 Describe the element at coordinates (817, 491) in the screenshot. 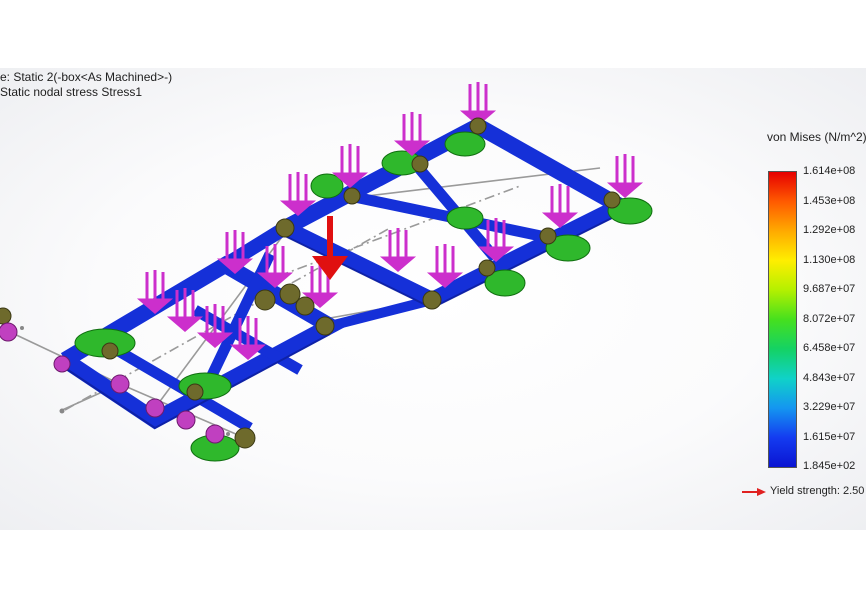

I see `yield-strength-label: Yield strength: 2.50` at that location.